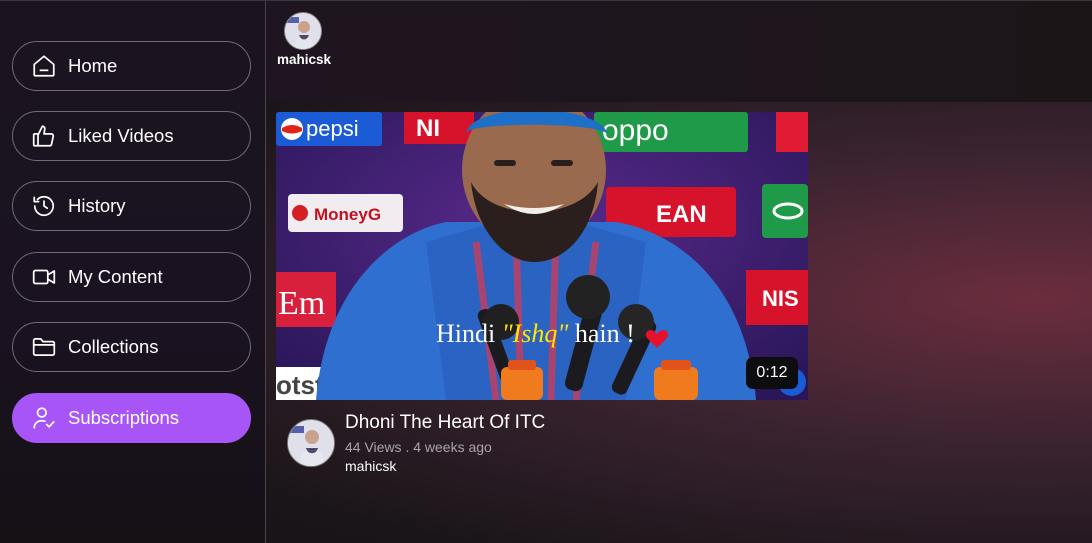 The width and height of the screenshot is (1092, 543). I want to click on sidebar-item-subscriptions: Subscriptions, so click(131, 418).